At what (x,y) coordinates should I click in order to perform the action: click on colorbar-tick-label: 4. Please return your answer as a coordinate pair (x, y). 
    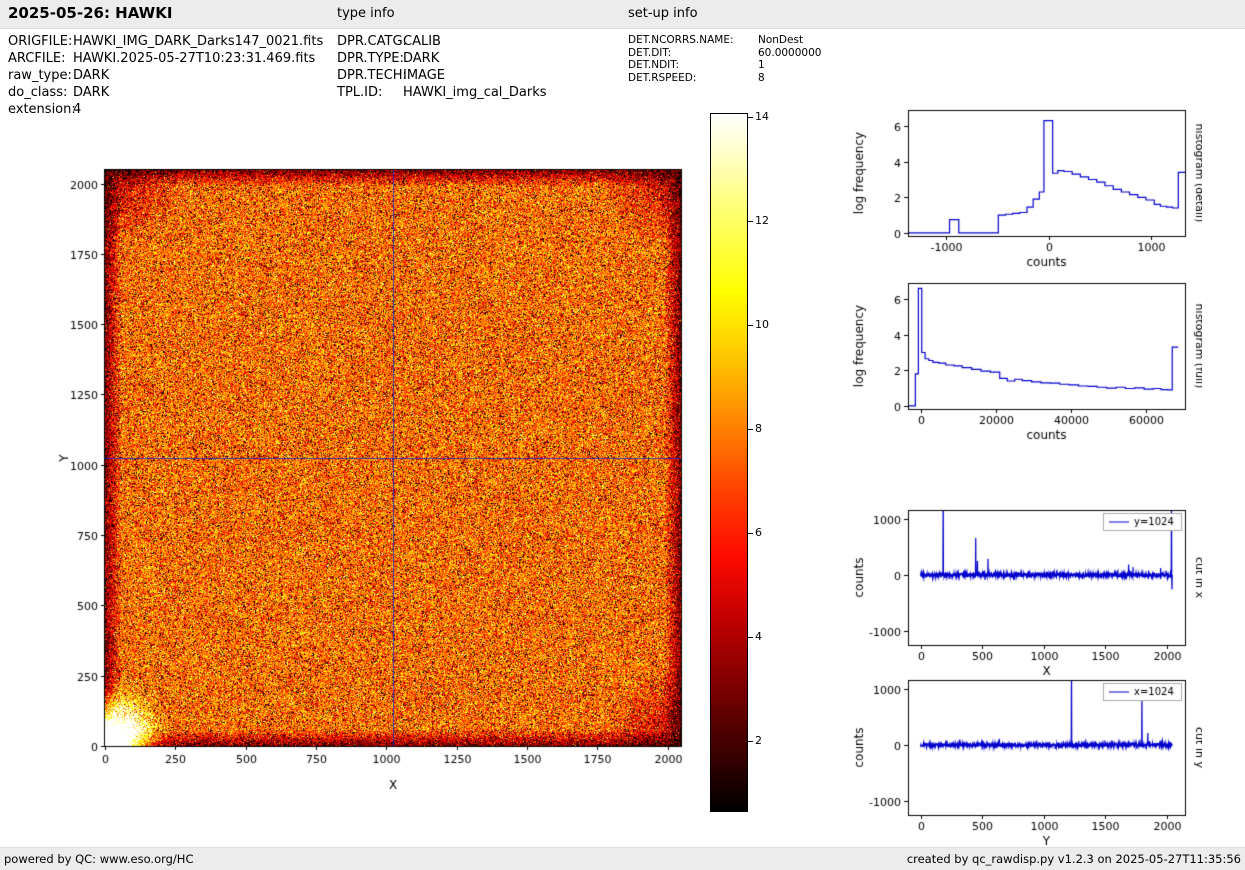
    Looking at the image, I should click on (758, 636).